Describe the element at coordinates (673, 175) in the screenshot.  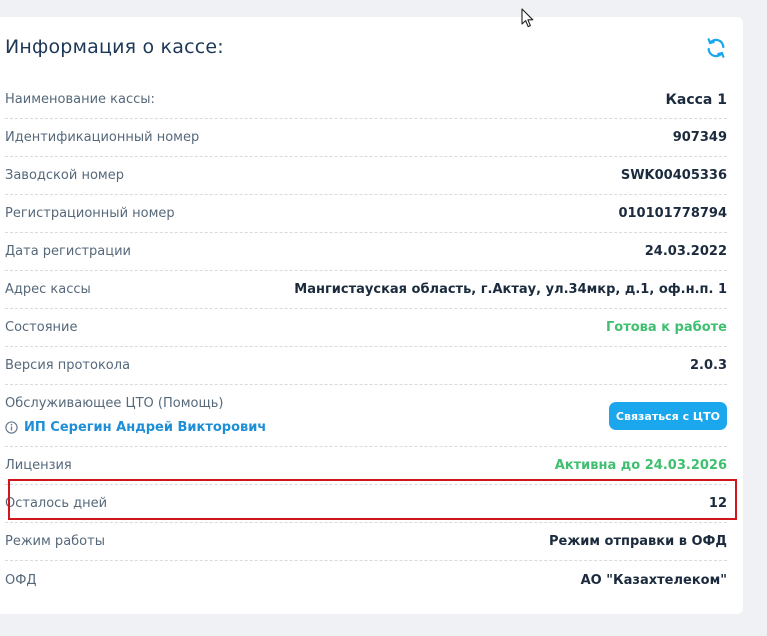
I see `row-value: SWK00405336` at that location.